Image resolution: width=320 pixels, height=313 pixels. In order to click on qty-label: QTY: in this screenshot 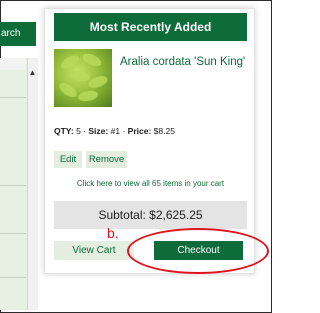, I will do `click(64, 131)`.